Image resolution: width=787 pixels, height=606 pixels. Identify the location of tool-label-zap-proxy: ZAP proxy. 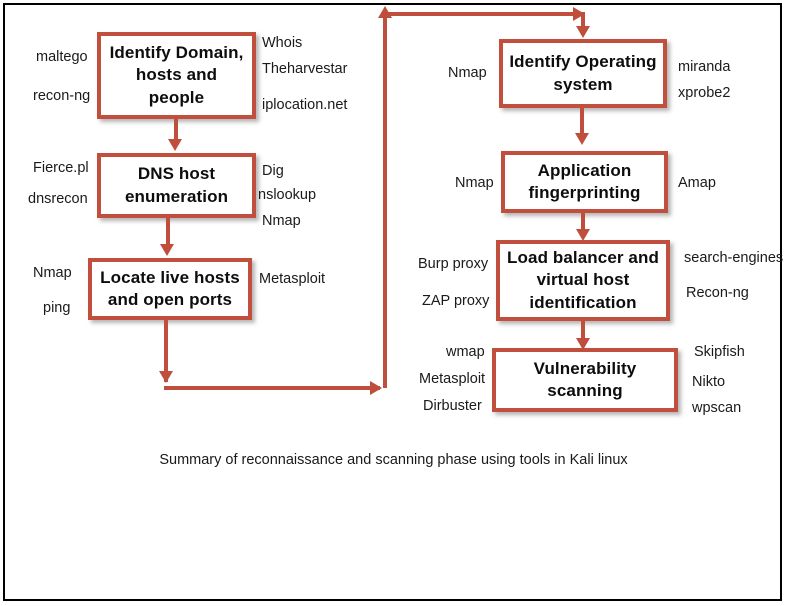
(456, 301).